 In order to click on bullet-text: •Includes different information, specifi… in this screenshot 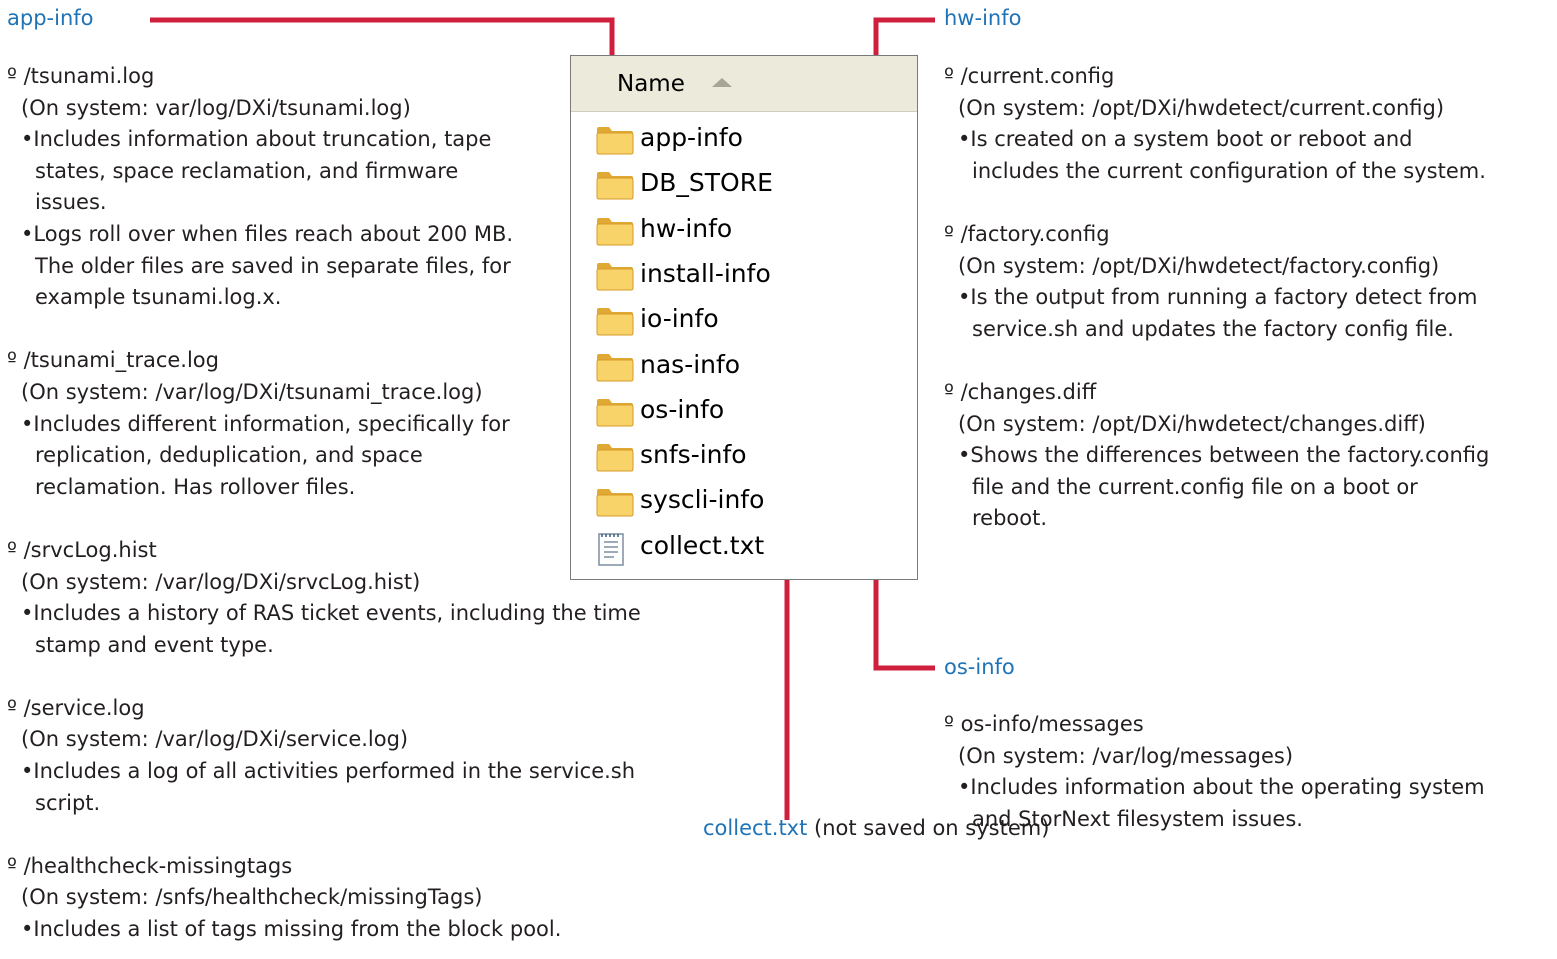, I will do `click(265, 423)`.